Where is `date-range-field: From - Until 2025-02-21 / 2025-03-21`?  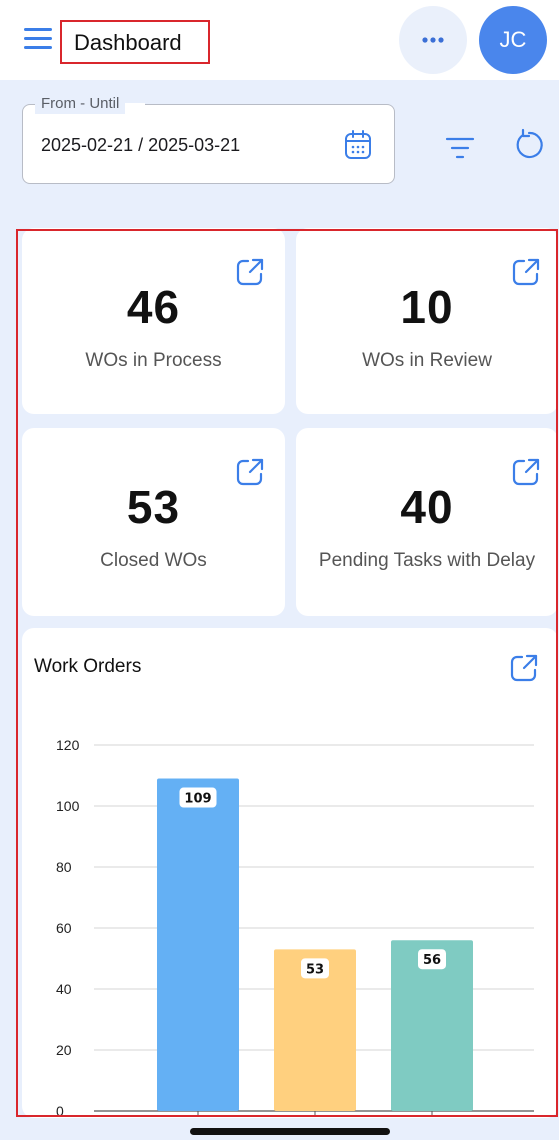 date-range-field: From - Until 2025-02-21 / 2025-03-21 is located at coordinates (208, 139).